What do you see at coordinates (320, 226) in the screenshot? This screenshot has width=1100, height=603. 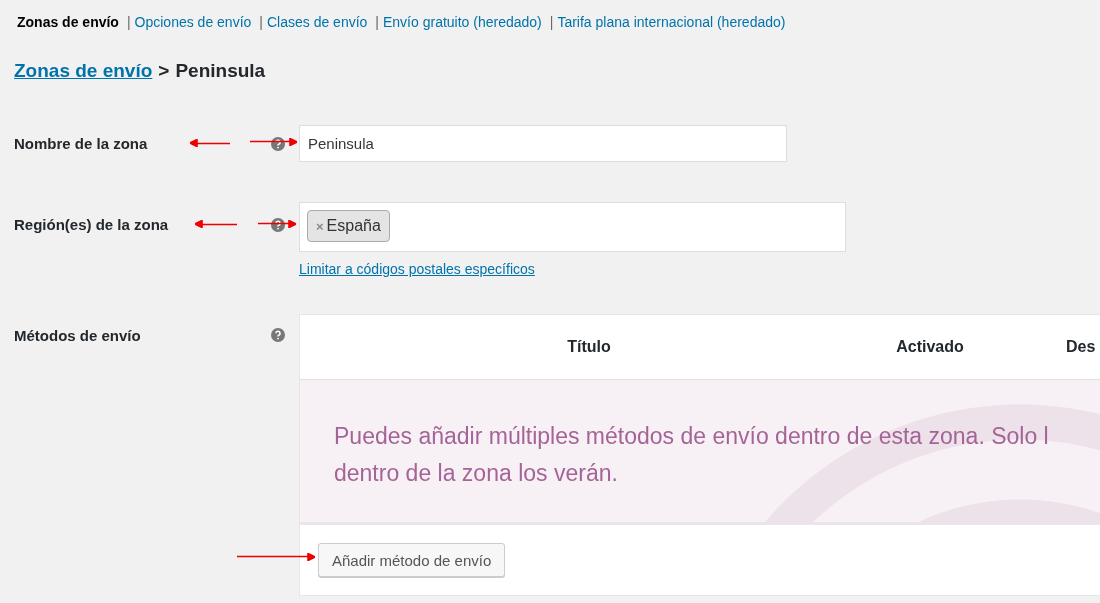 I see `remove-icon: ×` at bounding box center [320, 226].